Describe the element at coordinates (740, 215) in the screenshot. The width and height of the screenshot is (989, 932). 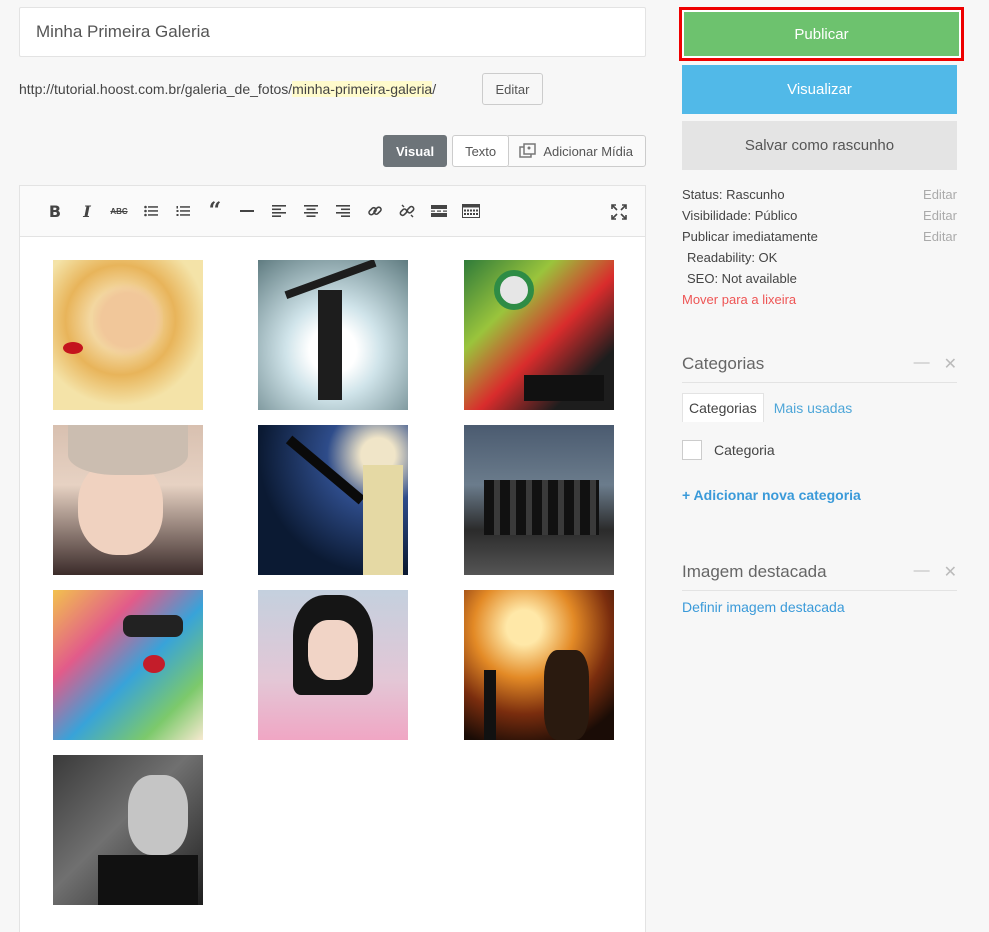
I see `visibility-text: Visibilidade: Público` at that location.